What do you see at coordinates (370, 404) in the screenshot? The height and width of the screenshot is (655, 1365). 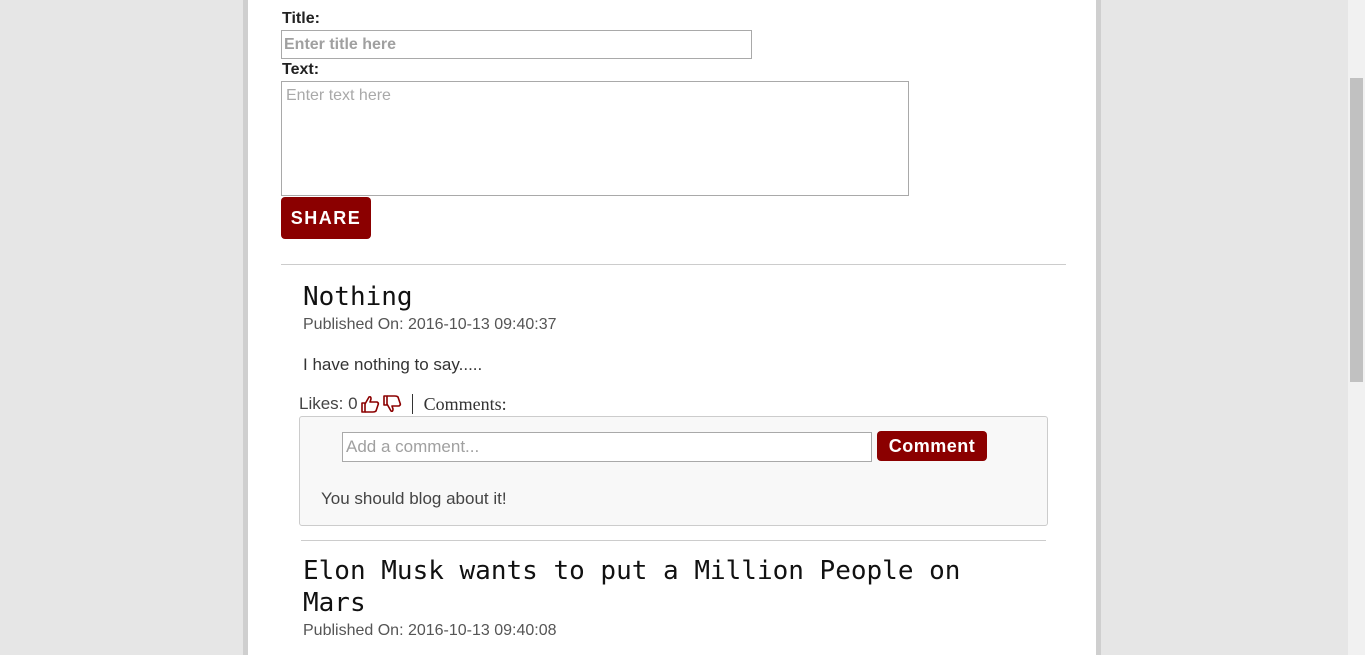 I see `thumbs-up-icon` at bounding box center [370, 404].